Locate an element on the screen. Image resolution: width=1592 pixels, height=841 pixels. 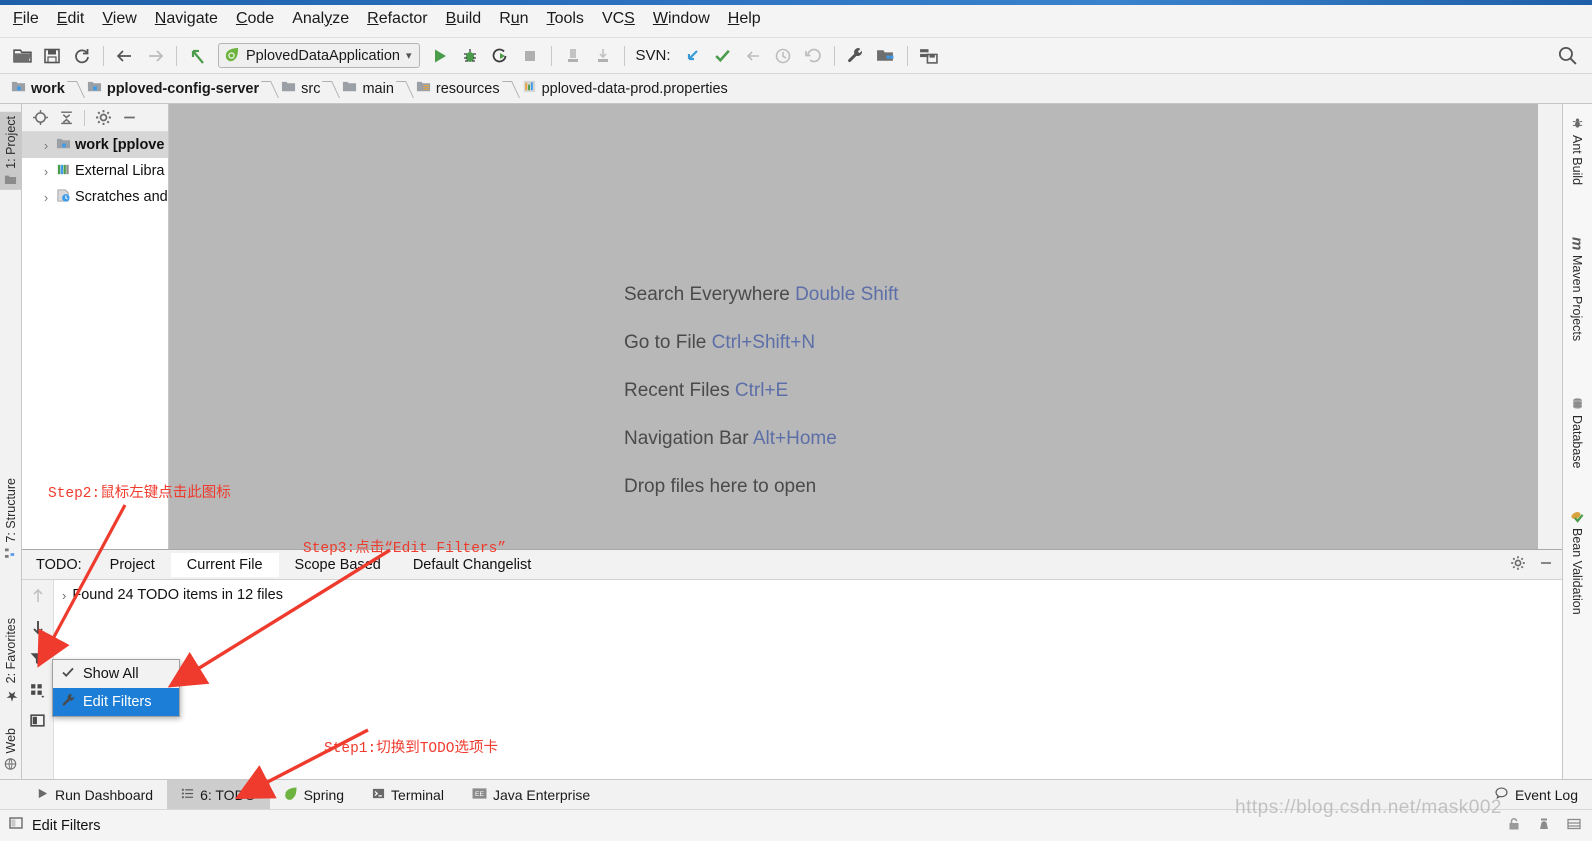
breadcrumb-item-main: main is located at coordinates (367, 89).